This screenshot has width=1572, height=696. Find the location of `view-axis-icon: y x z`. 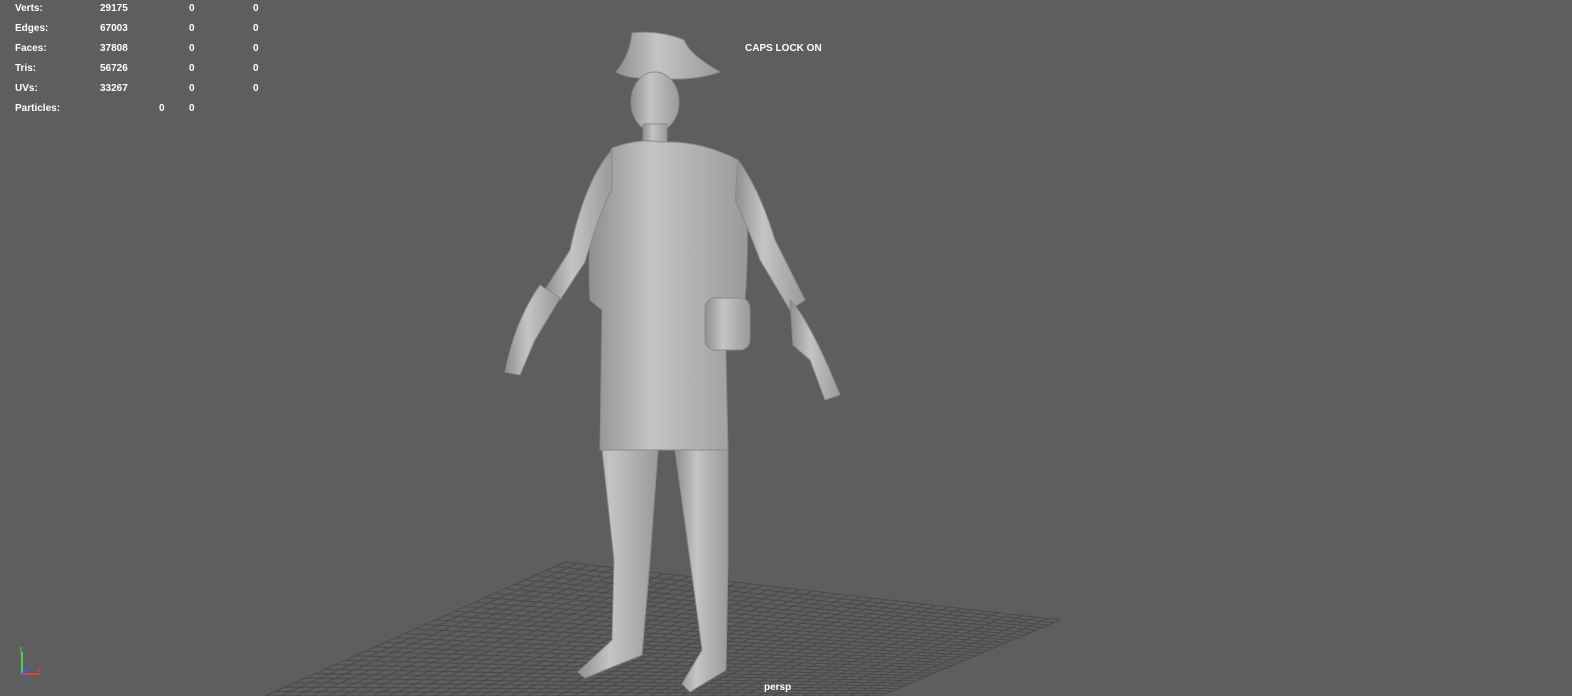

view-axis-icon: y x z is located at coordinates (30, 663).